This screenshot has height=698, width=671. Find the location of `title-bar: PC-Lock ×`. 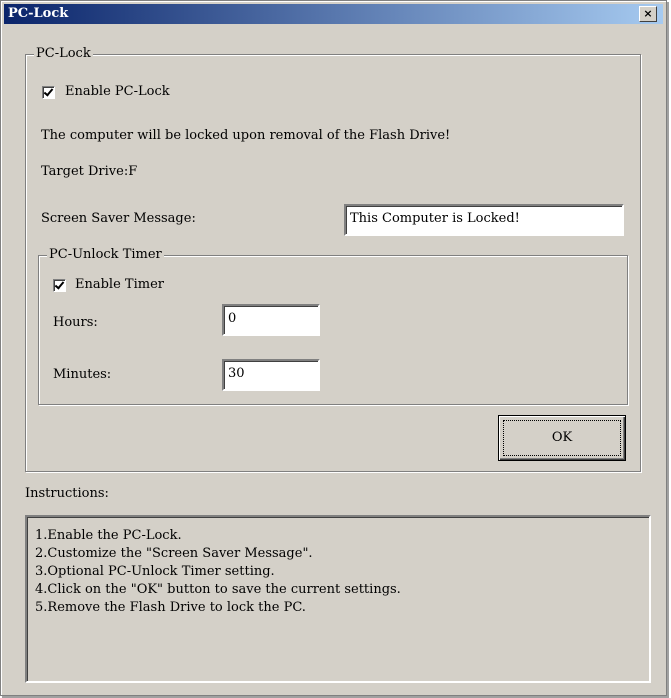

title-bar: PC-Lock × is located at coordinates (333, 14).